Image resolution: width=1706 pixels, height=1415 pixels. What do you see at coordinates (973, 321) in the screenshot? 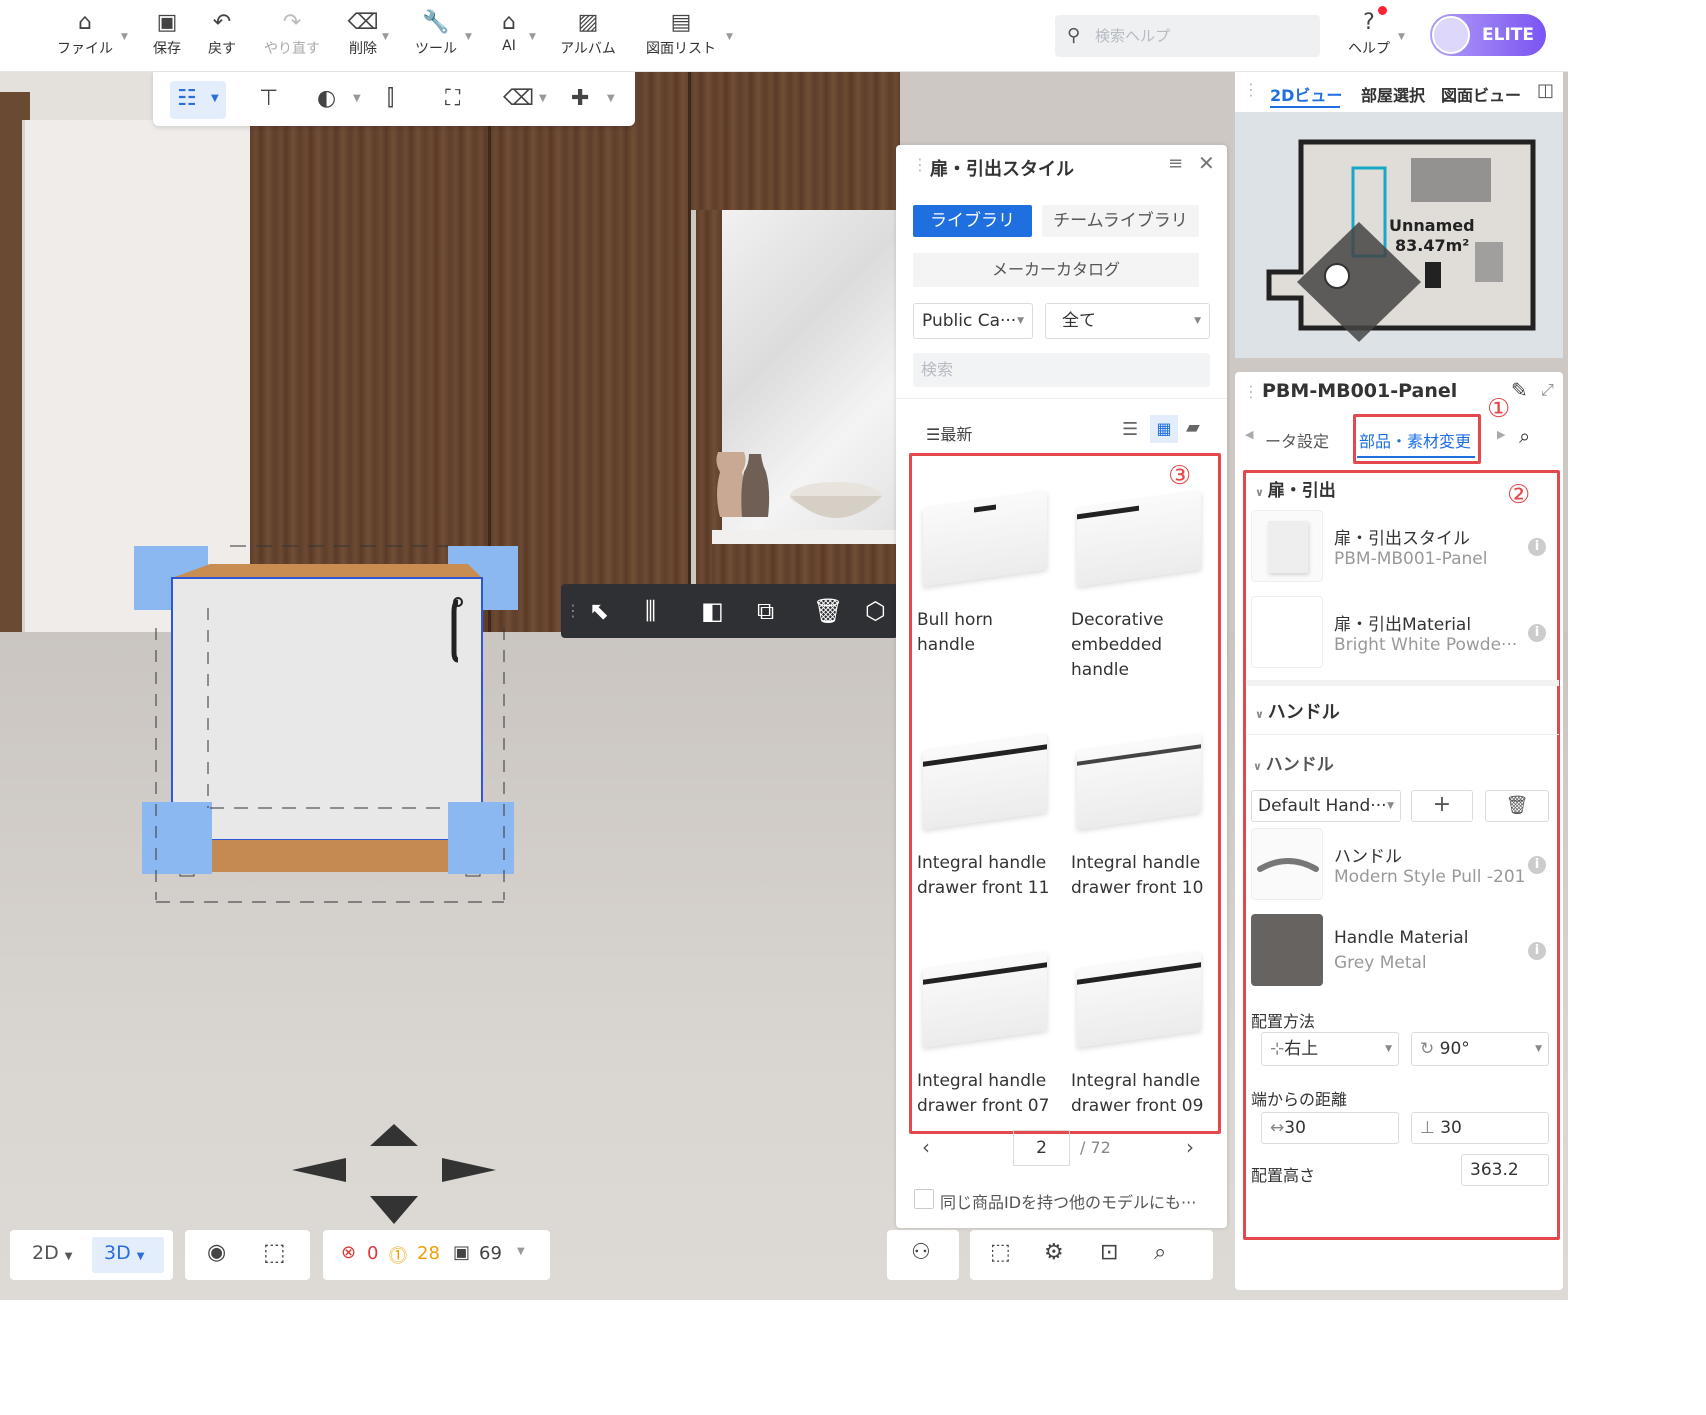
I see `catalog-select: Public Ca··· ▼` at bounding box center [973, 321].